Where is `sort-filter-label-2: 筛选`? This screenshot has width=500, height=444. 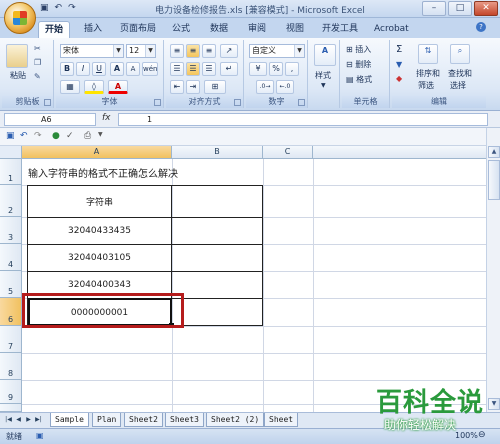
sort-filter-label-2: 筛选 is located at coordinates (426, 85).